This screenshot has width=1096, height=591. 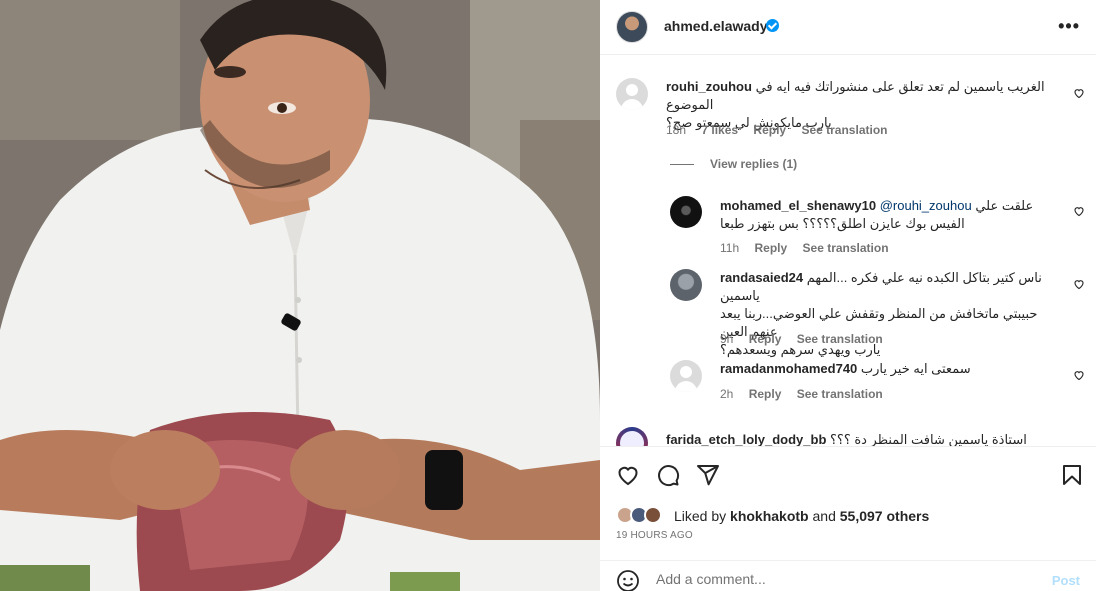 I want to click on reply-text: علقت علي, so click(x=1004, y=205).